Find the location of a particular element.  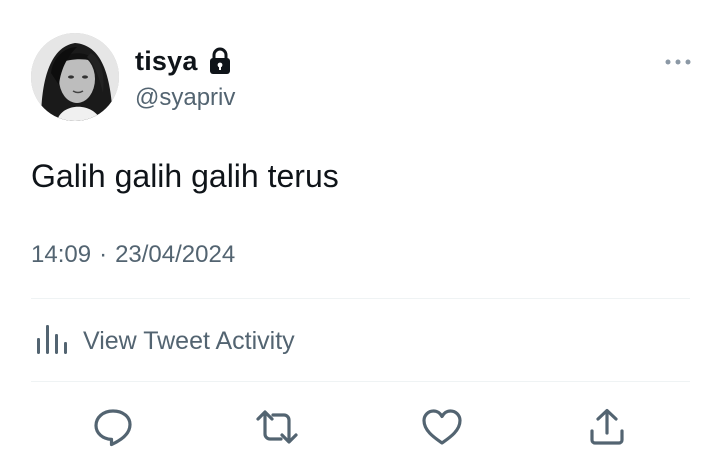

author-display-name: tisya is located at coordinates (166, 61).